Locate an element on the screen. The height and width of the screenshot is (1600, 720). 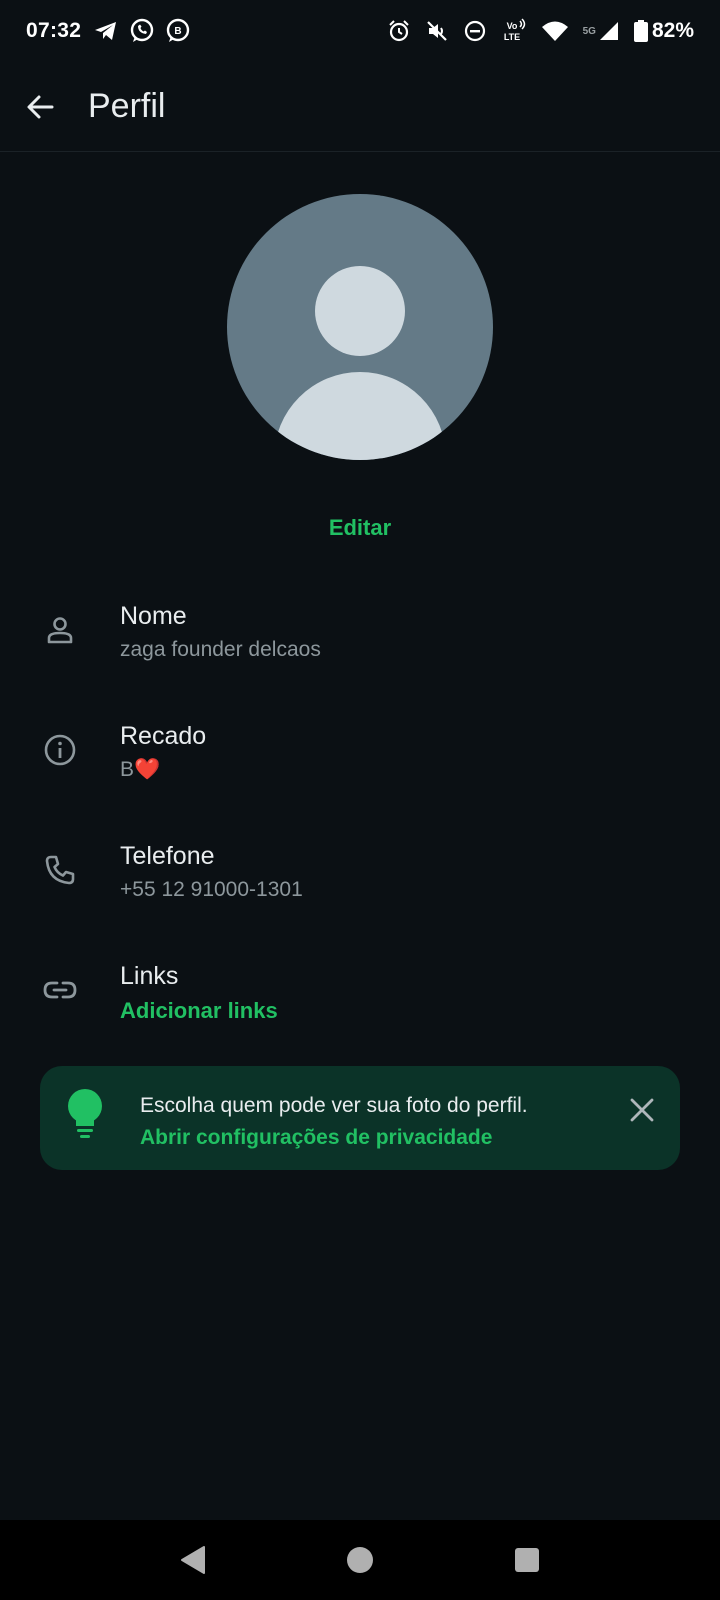
privacy-settings-link: Abrir configurações de privacidade is located at coordinates (316, 1138).